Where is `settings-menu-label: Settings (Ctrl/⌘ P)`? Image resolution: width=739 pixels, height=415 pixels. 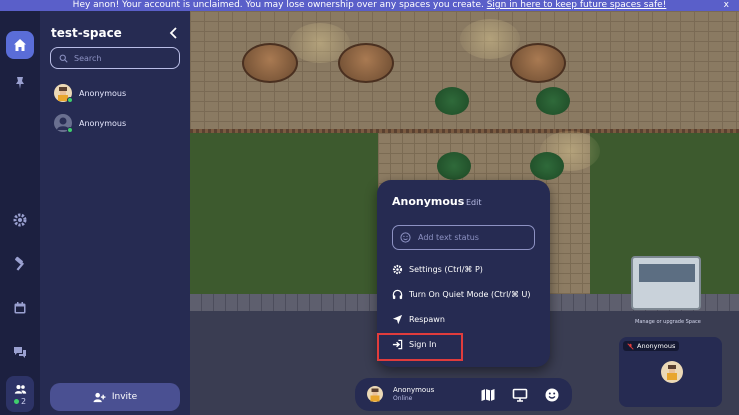 settings-menu-label: Settings (Ctrl/⌘ P) is located at coordinates (446, 269).